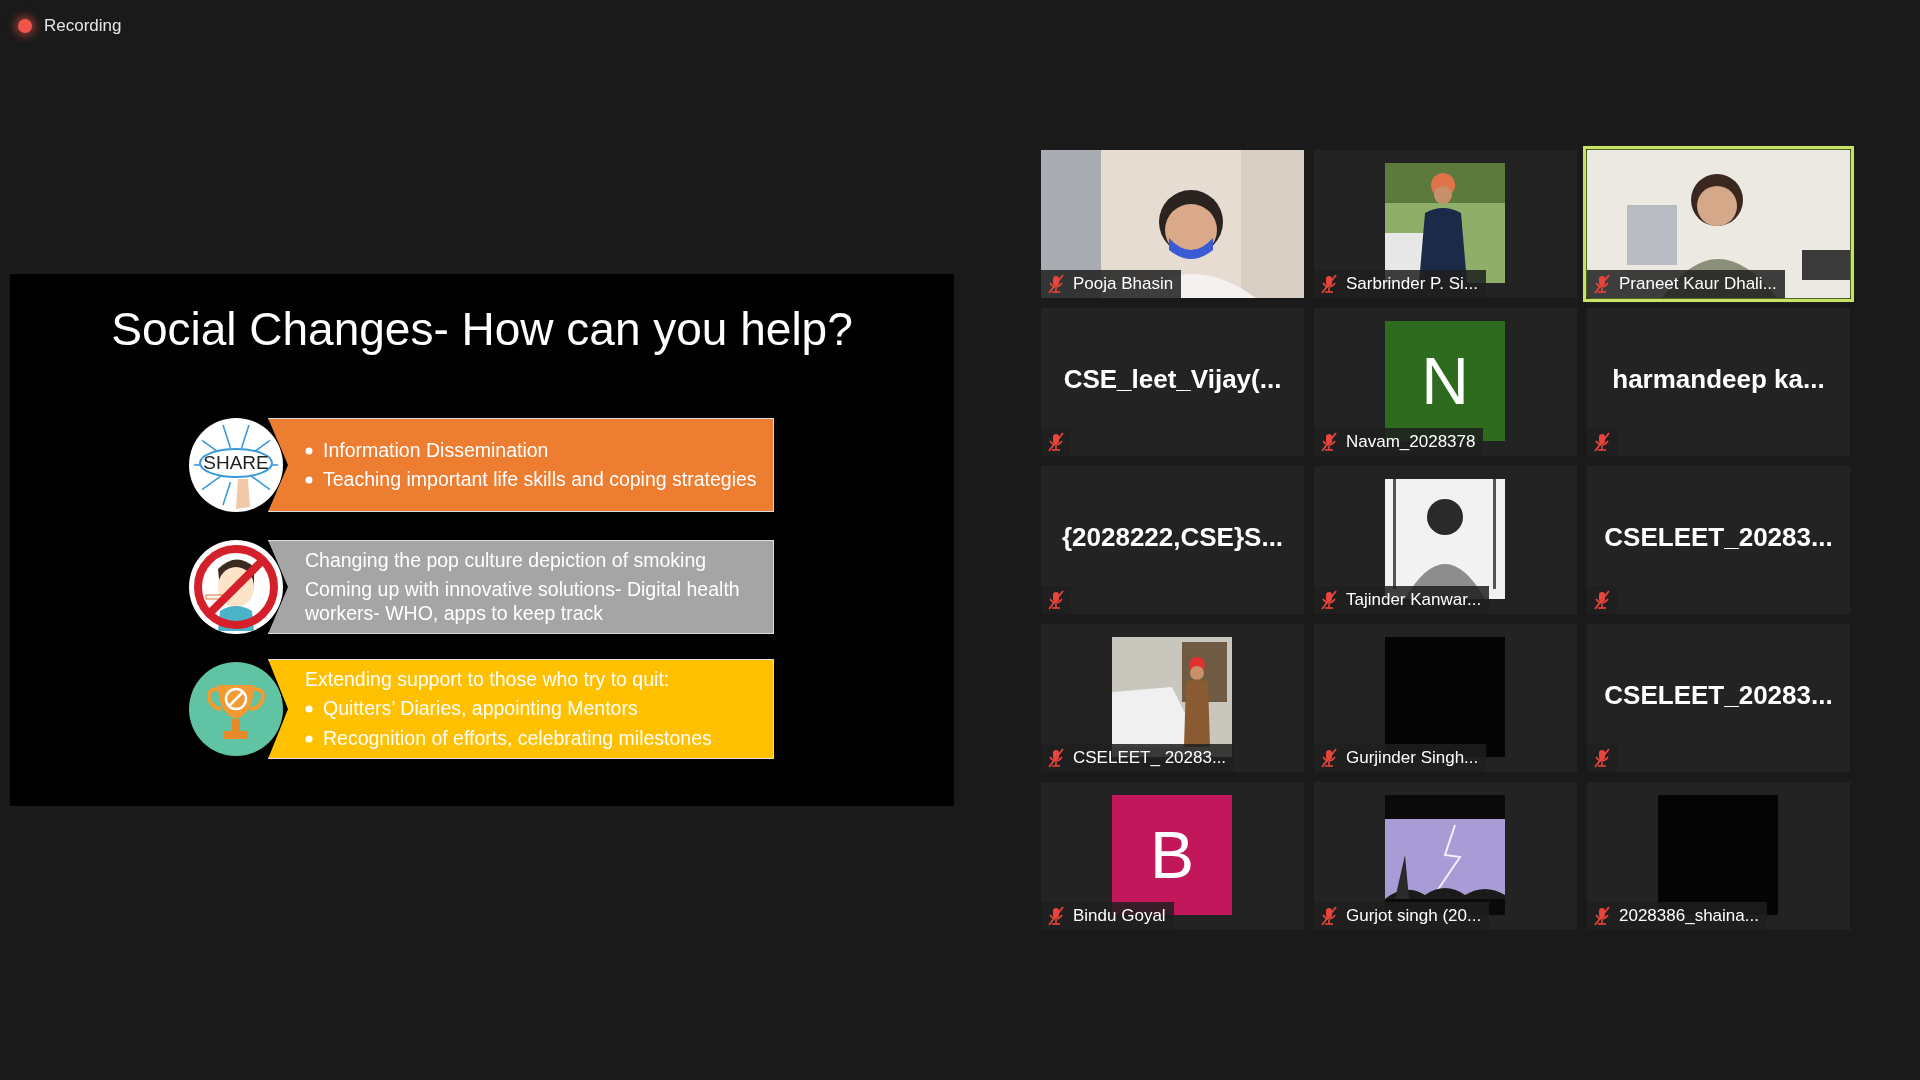  I want to click on slide-text: Information Dissemination, so click(436, 450).